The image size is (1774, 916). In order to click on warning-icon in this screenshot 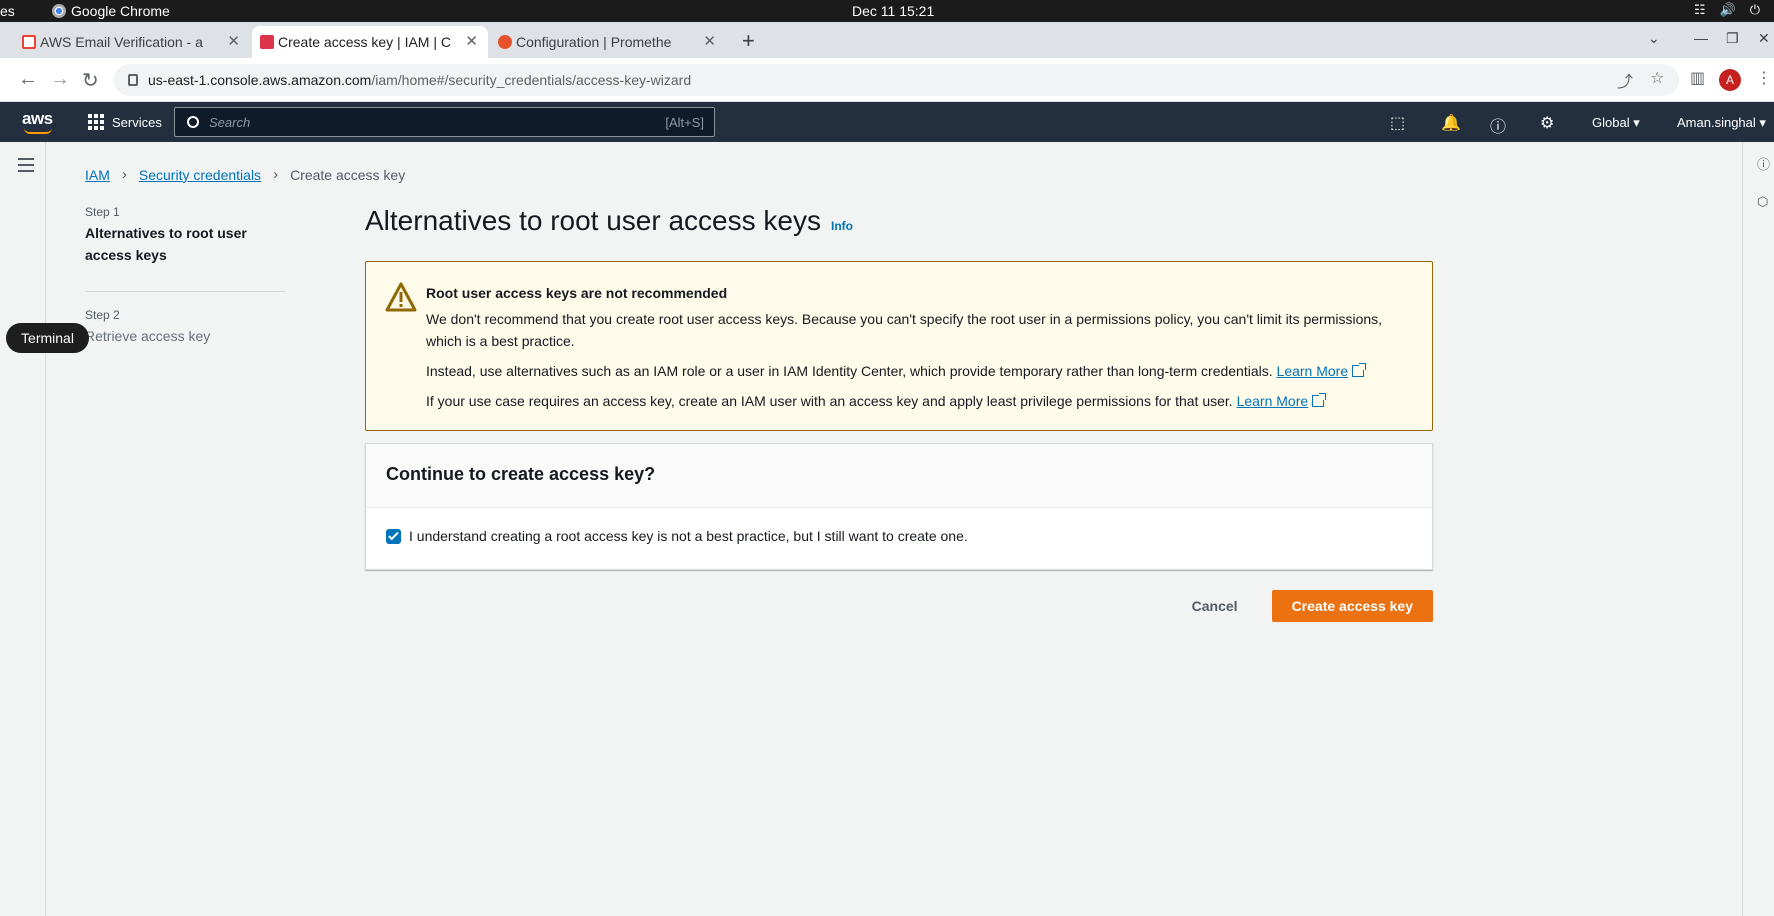, I will do `click(401, 297)`.